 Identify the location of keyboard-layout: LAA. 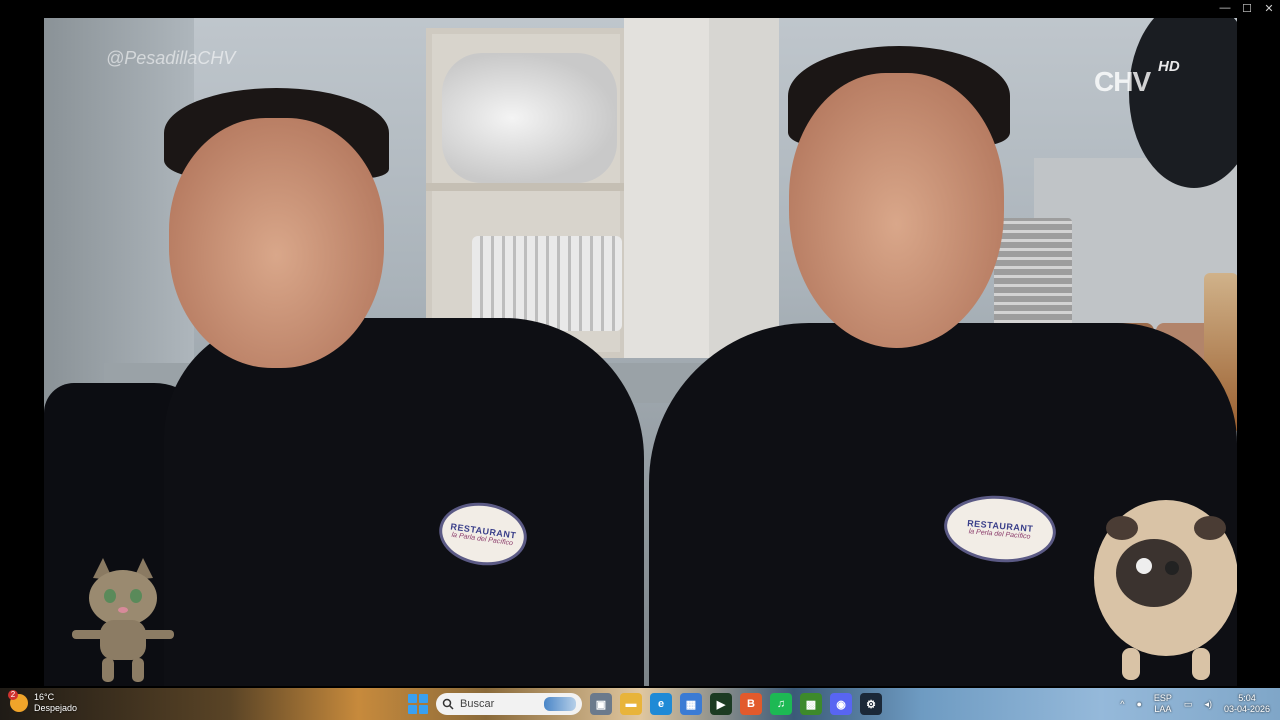
(1163, 709).